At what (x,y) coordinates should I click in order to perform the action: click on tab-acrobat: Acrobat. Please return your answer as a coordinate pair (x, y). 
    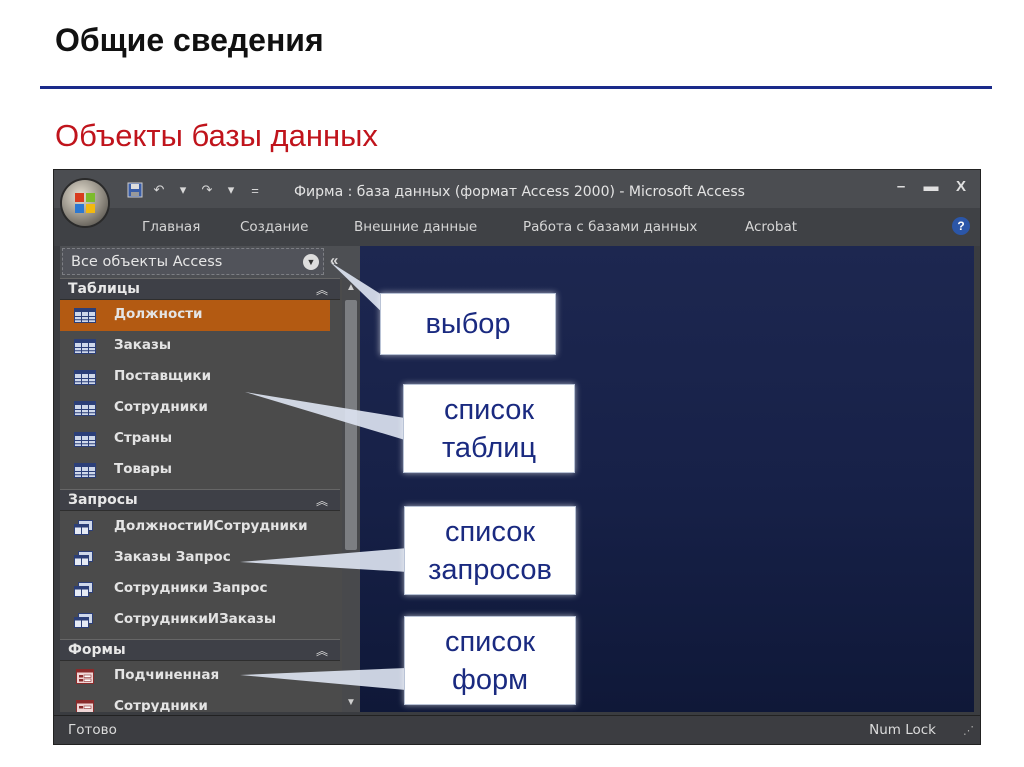
    Looking at the image, I should click on (771, 227).